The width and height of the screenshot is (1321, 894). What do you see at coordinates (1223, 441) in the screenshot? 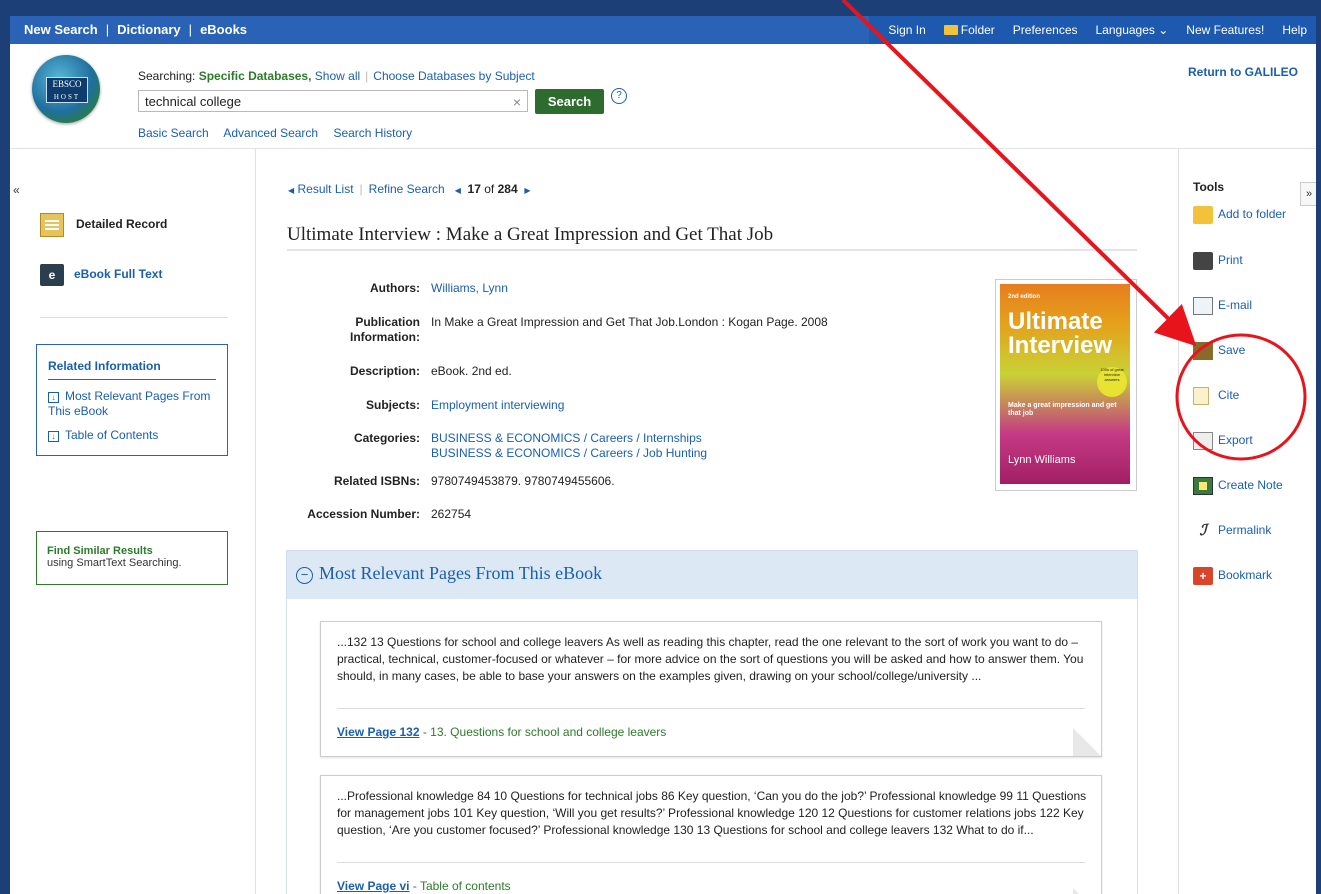
I see `tool-export: Export` at bounding box center [1223, 441].